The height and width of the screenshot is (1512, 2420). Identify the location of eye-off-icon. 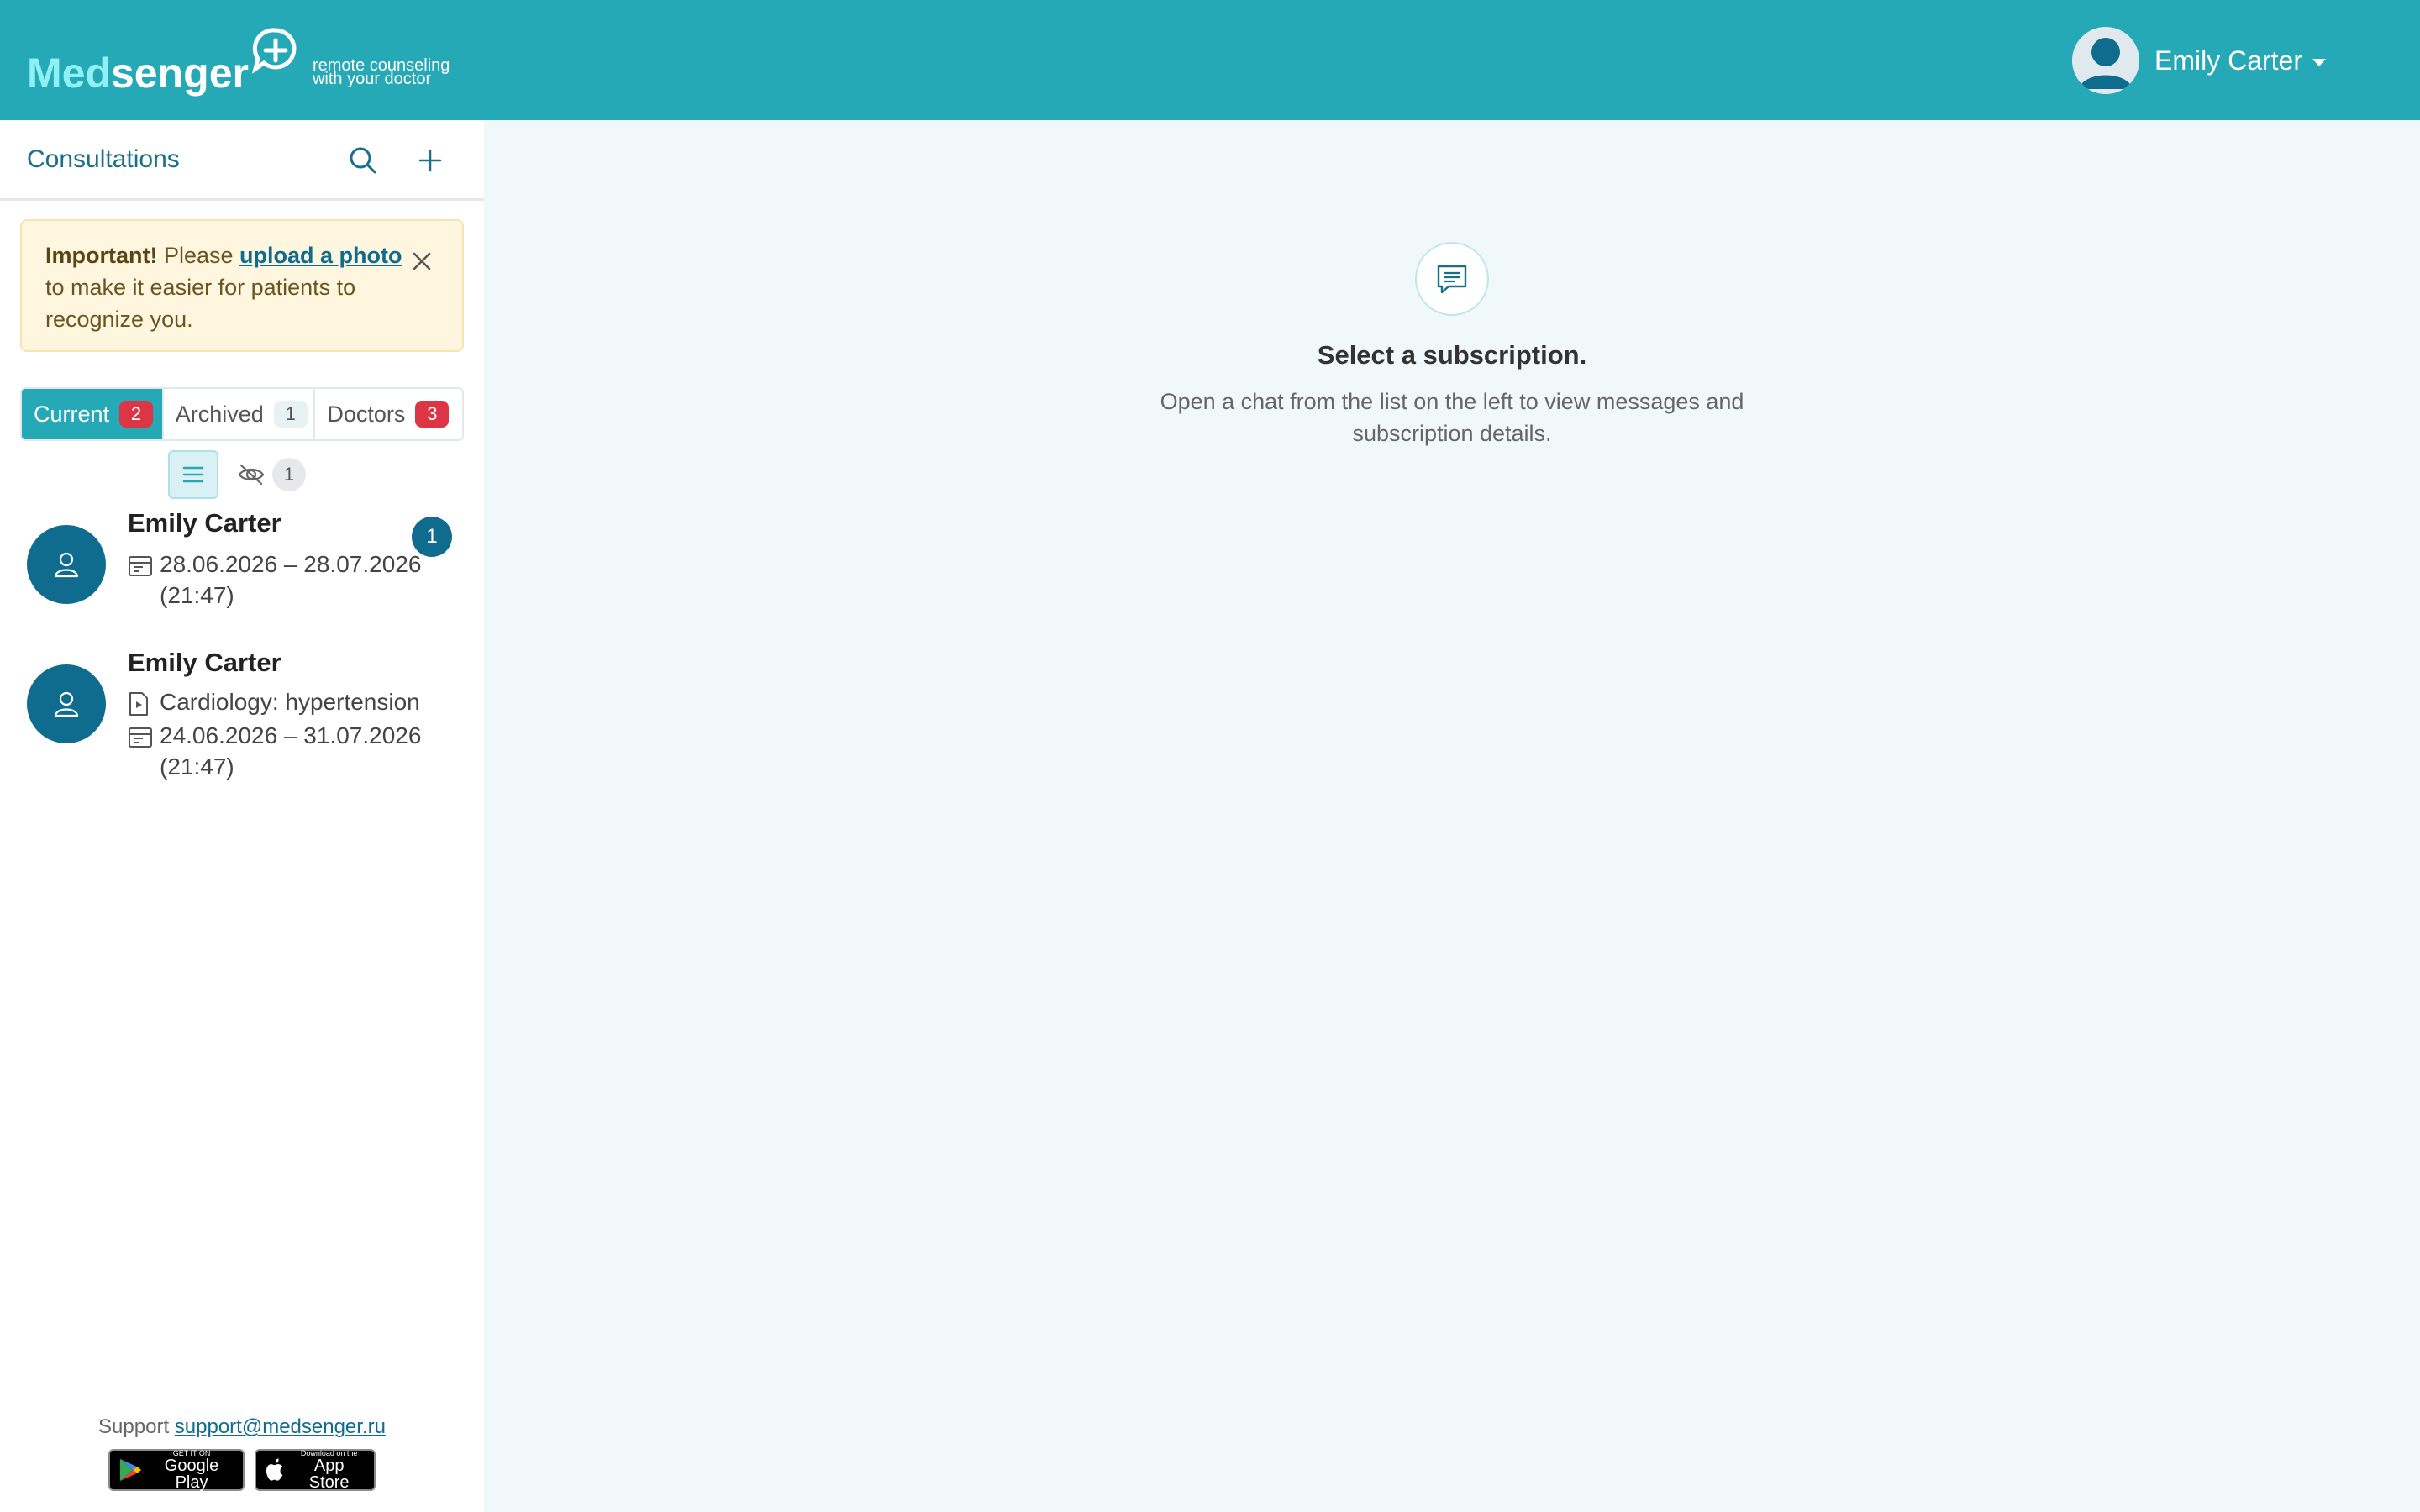
(251, 475).